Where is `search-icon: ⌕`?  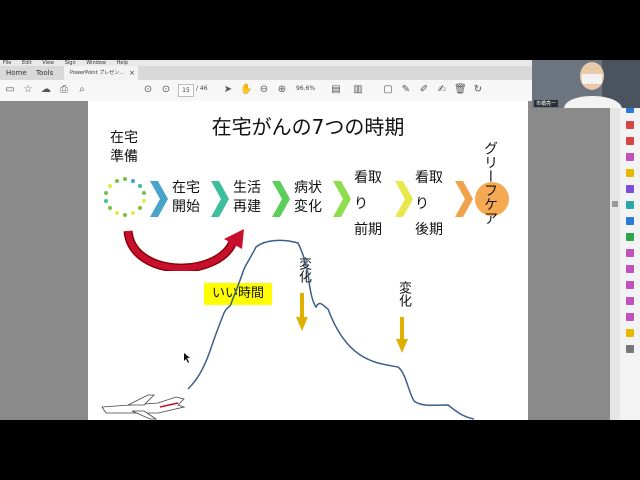 search-icon: ⌕ is located at coordinates (82, 90).